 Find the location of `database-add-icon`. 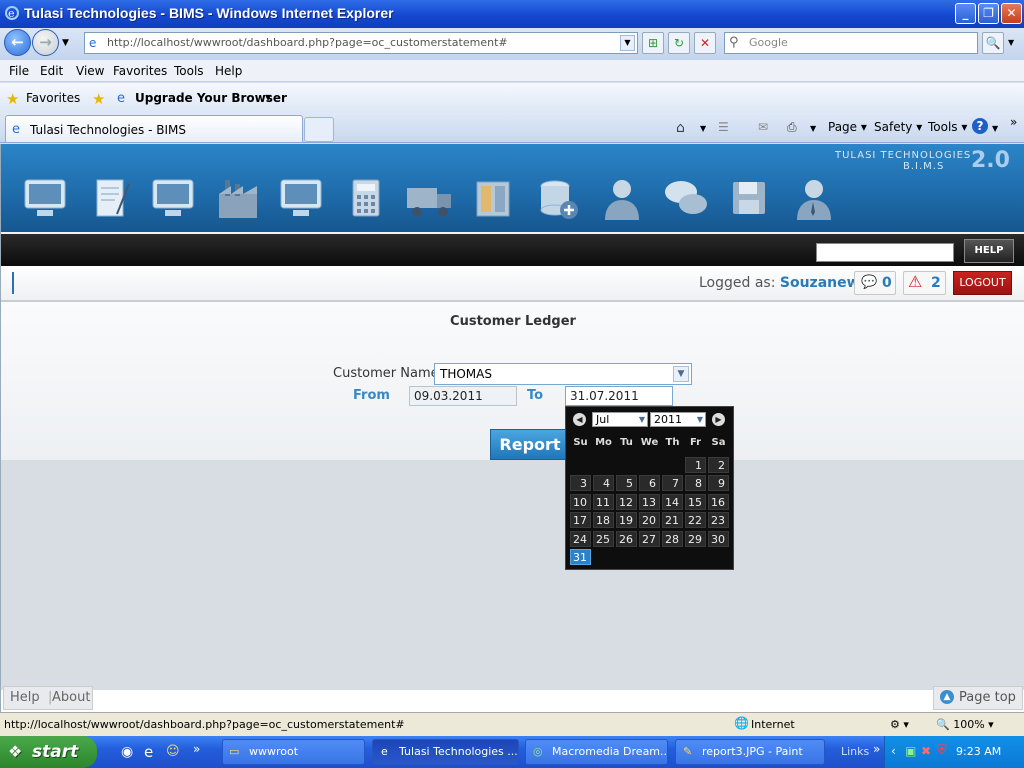

database-add-icon is located at coordinates (558, 199).